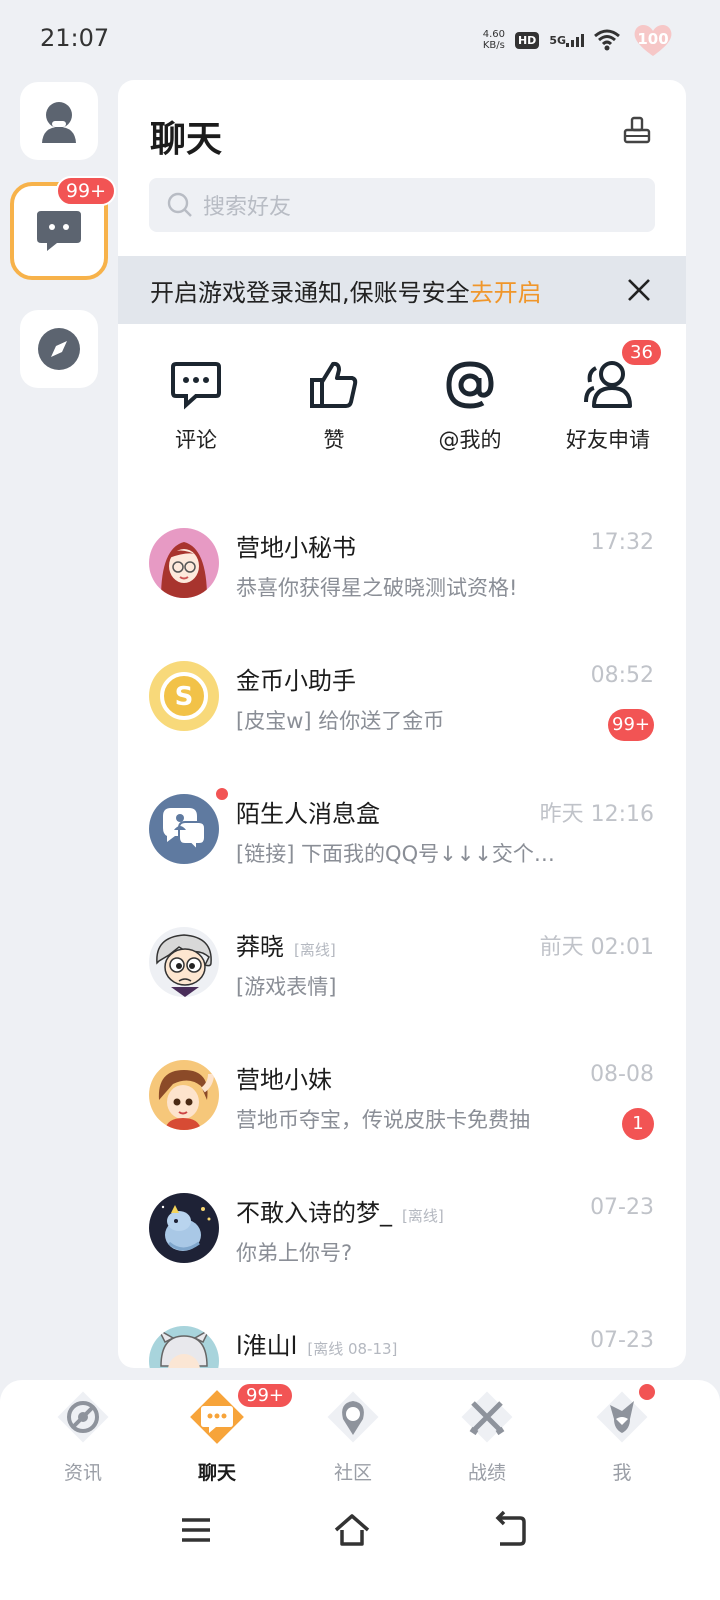 The image size is (720, 1600). Describe the element at coordinates (622, 1074) in the screenshot. I see `chat-time: 08-08` at that location.